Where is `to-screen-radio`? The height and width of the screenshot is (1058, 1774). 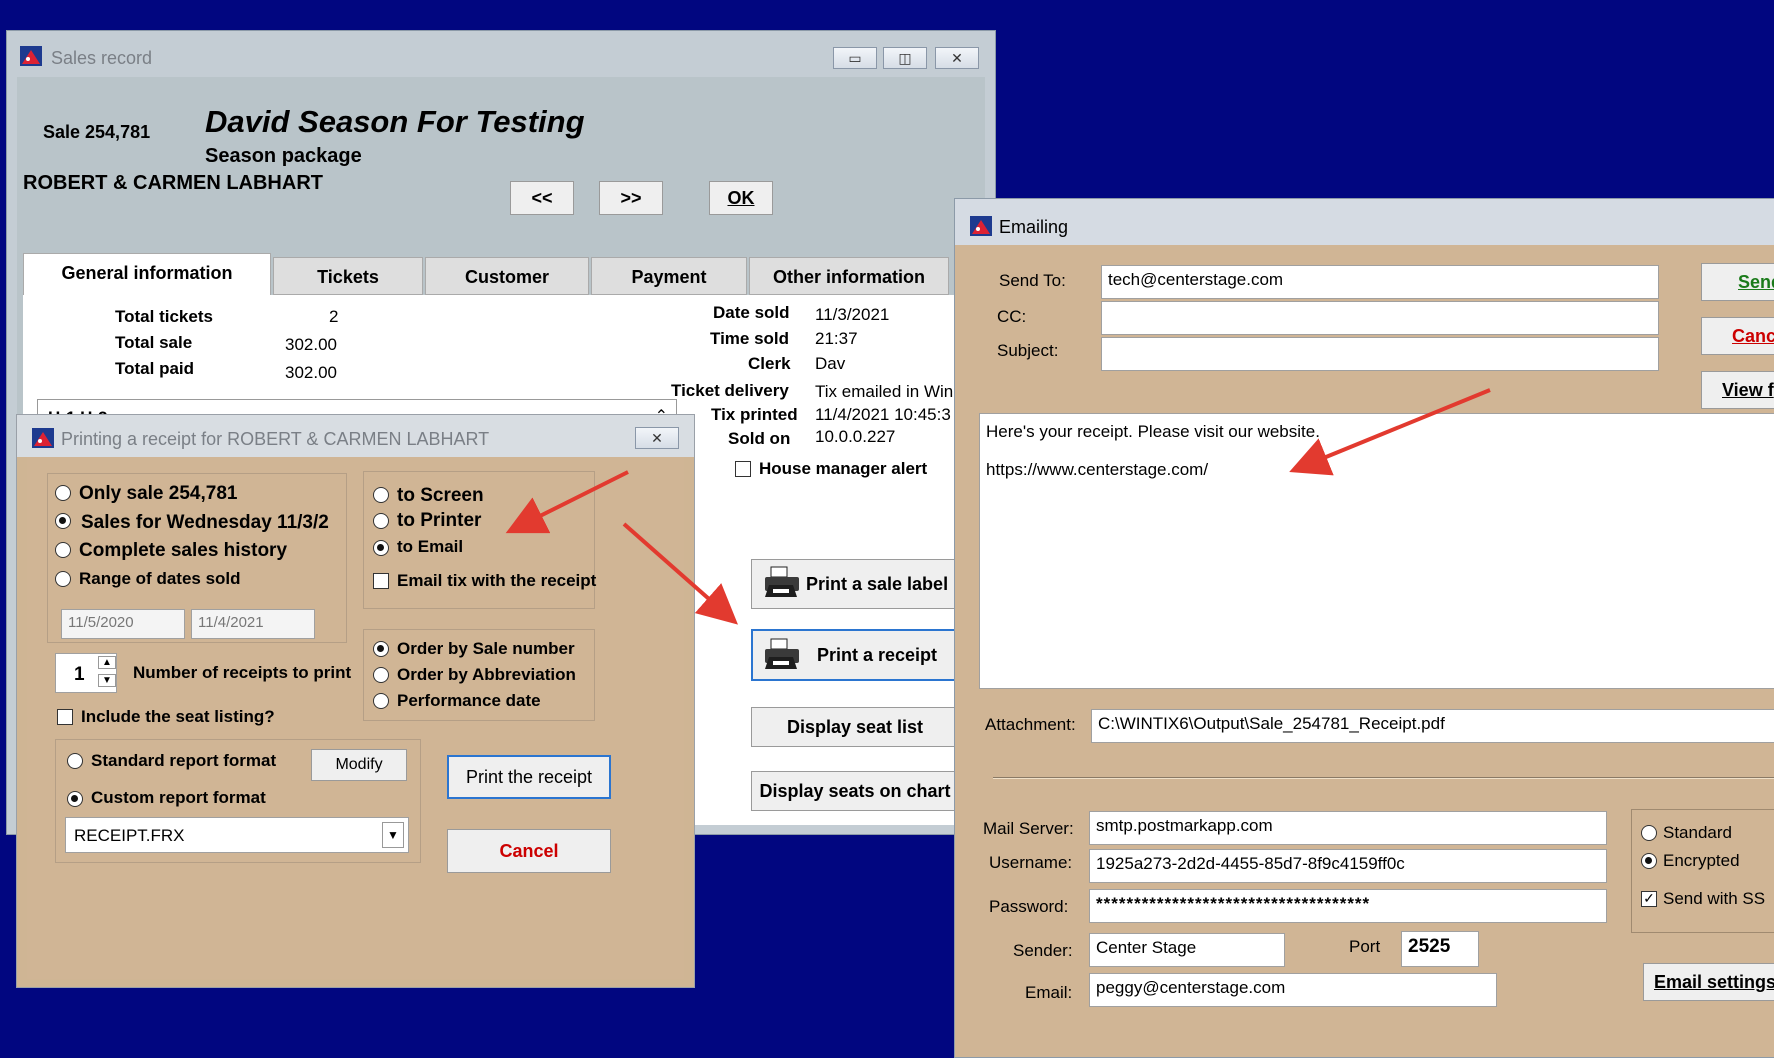
to-screen-radio is located at coordinates (381, 495).